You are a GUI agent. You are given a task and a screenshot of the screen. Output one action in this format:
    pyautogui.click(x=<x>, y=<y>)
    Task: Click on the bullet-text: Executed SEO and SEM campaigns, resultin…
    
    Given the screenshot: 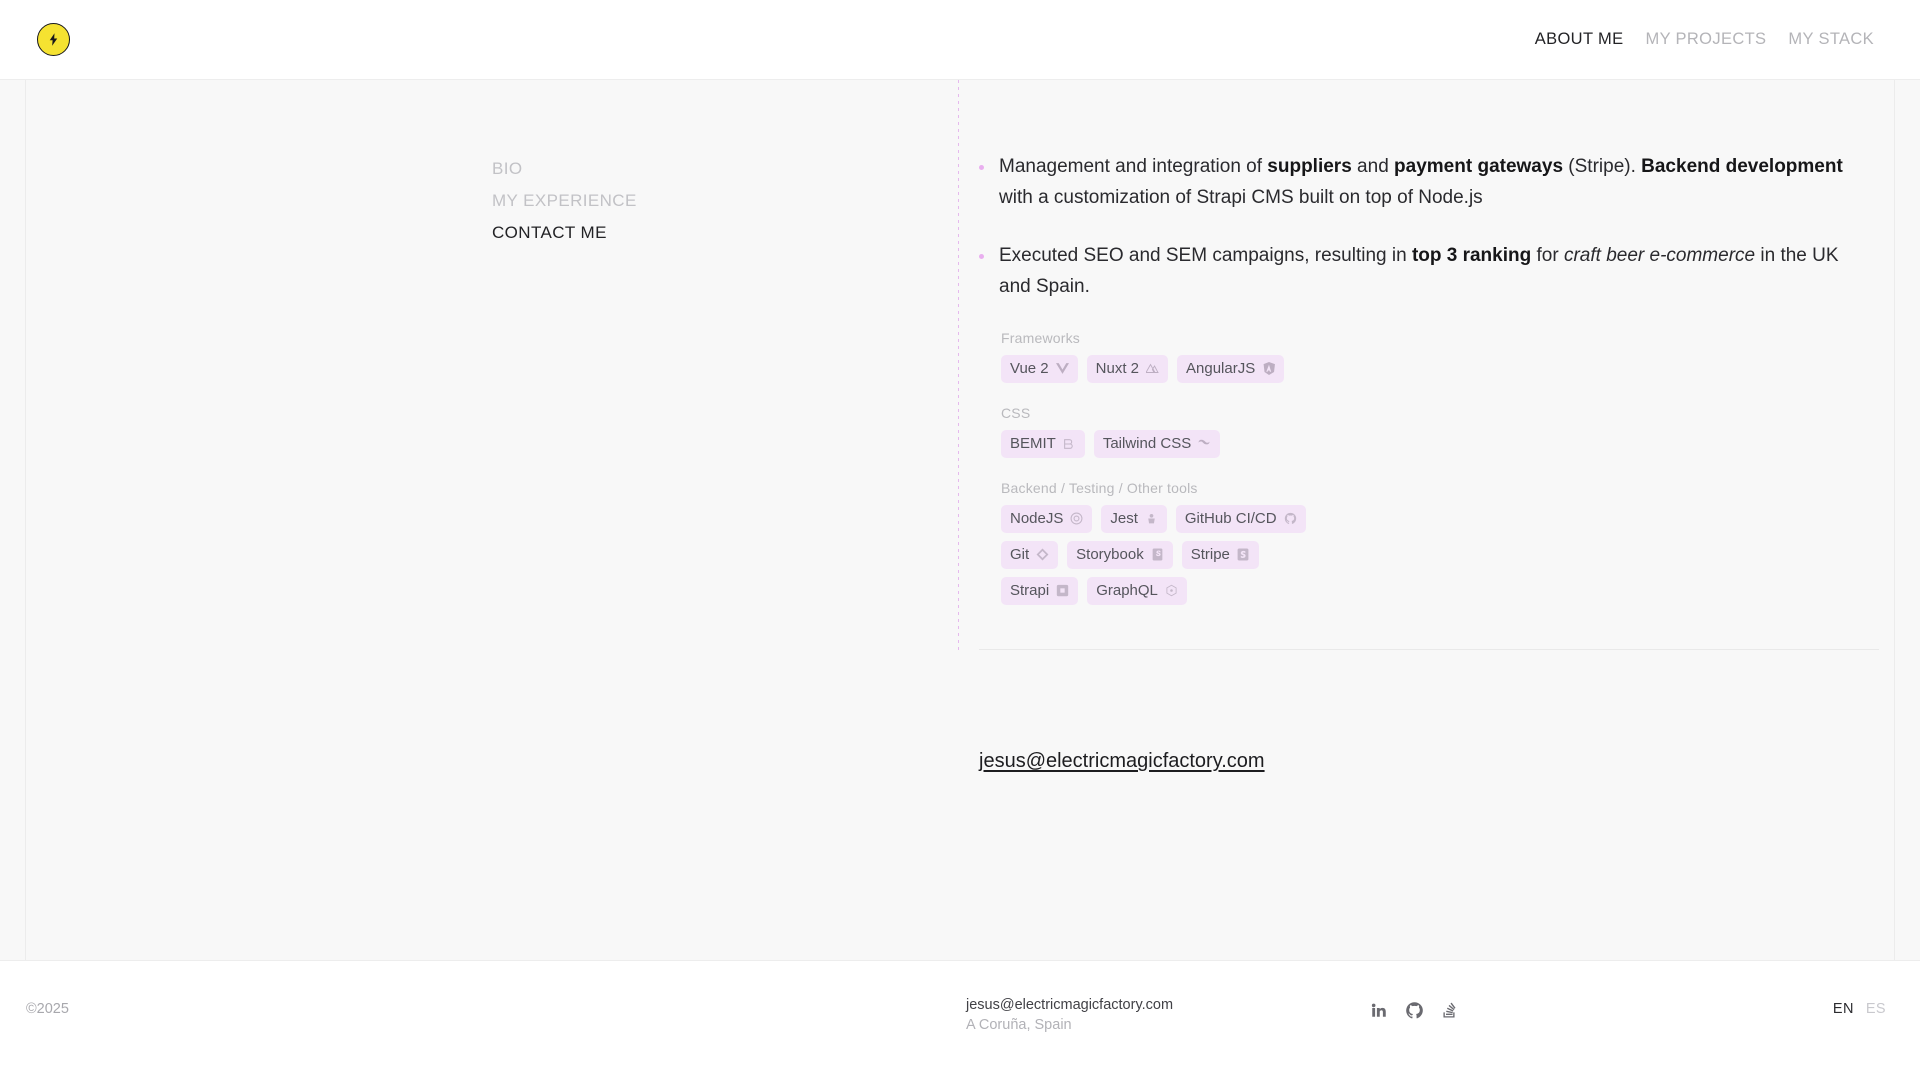 What is the action you would take?
    pyautogui.click(x=1419, y=271)
    